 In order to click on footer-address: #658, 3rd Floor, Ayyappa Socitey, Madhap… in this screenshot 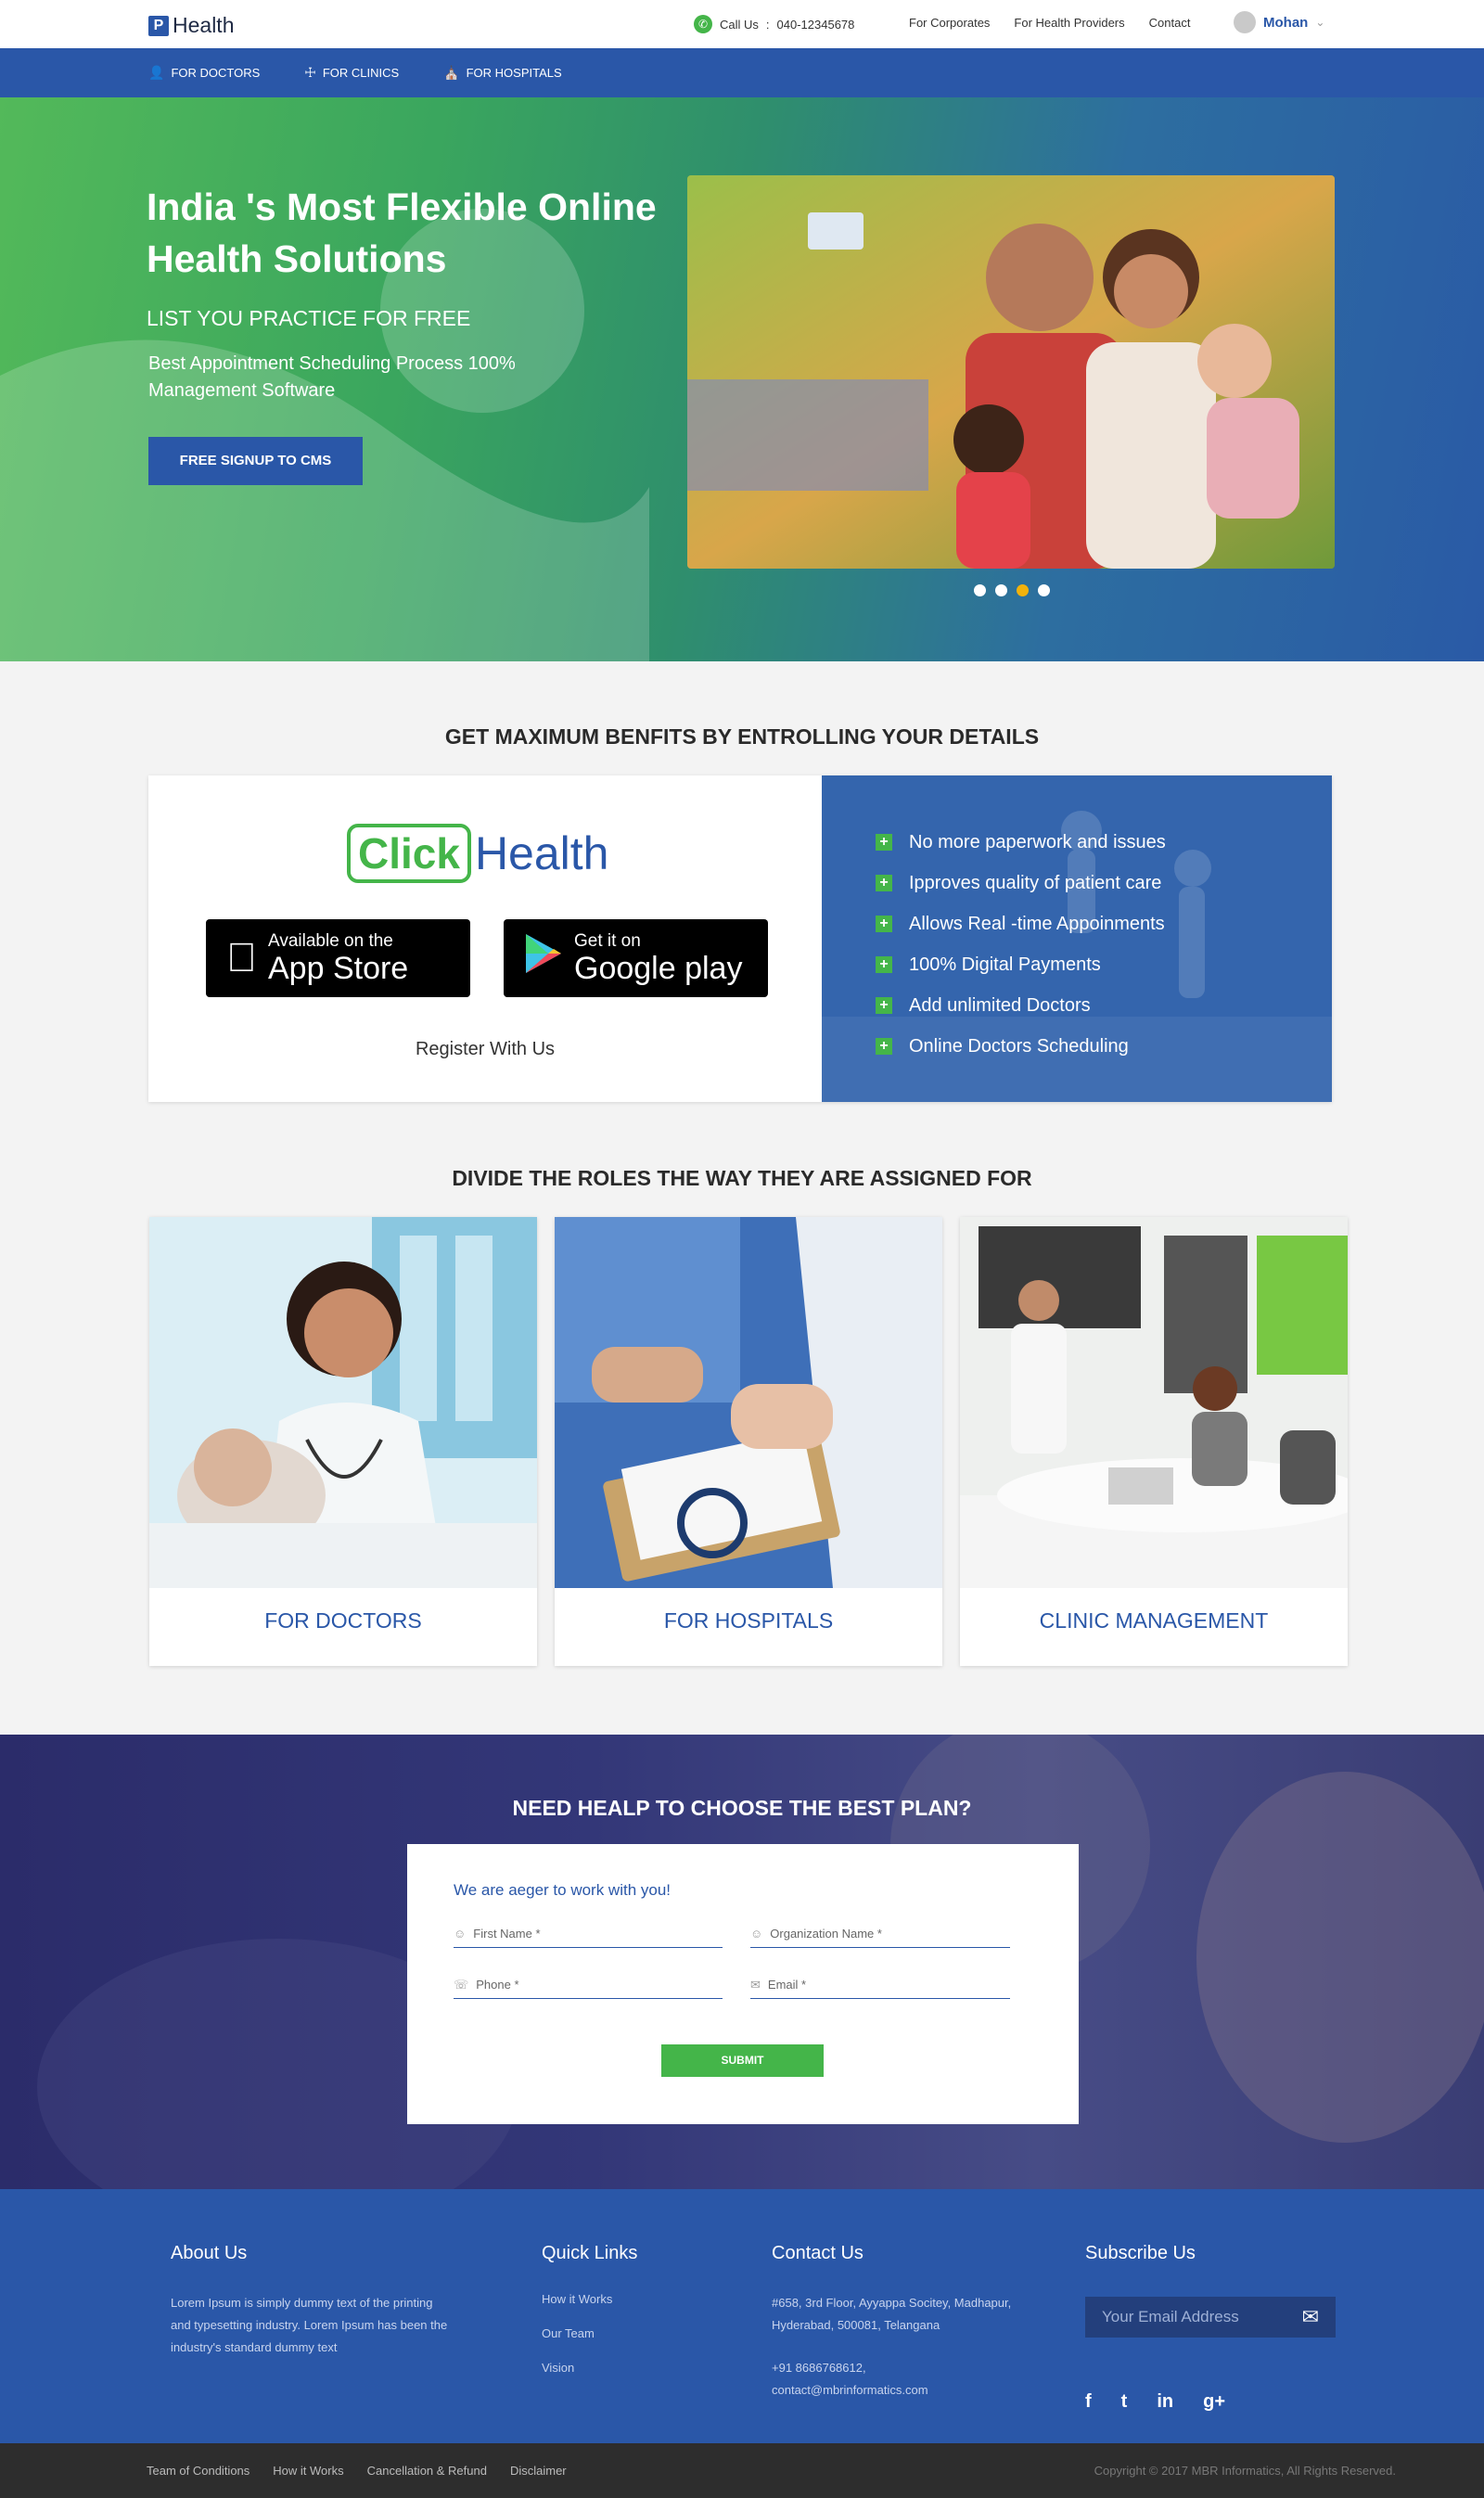, I will do `click(892, 2314)`.